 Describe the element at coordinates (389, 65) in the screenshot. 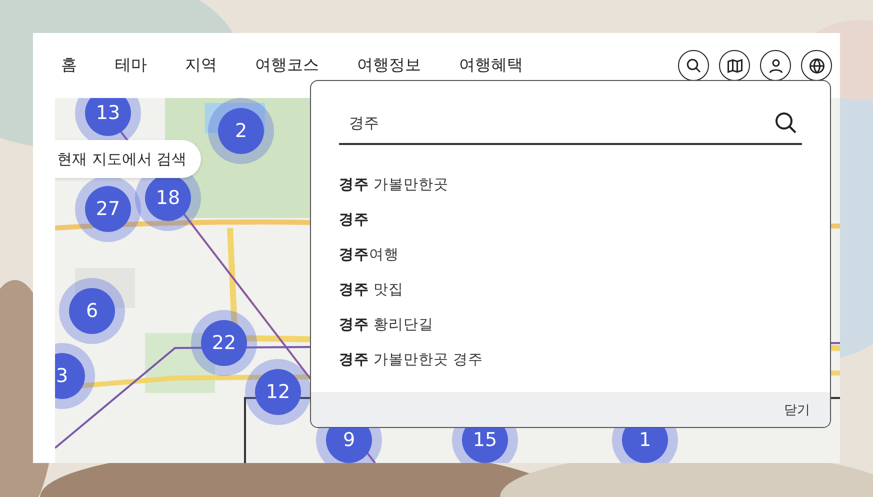

I see `nav-link: 여행정보` at that location.